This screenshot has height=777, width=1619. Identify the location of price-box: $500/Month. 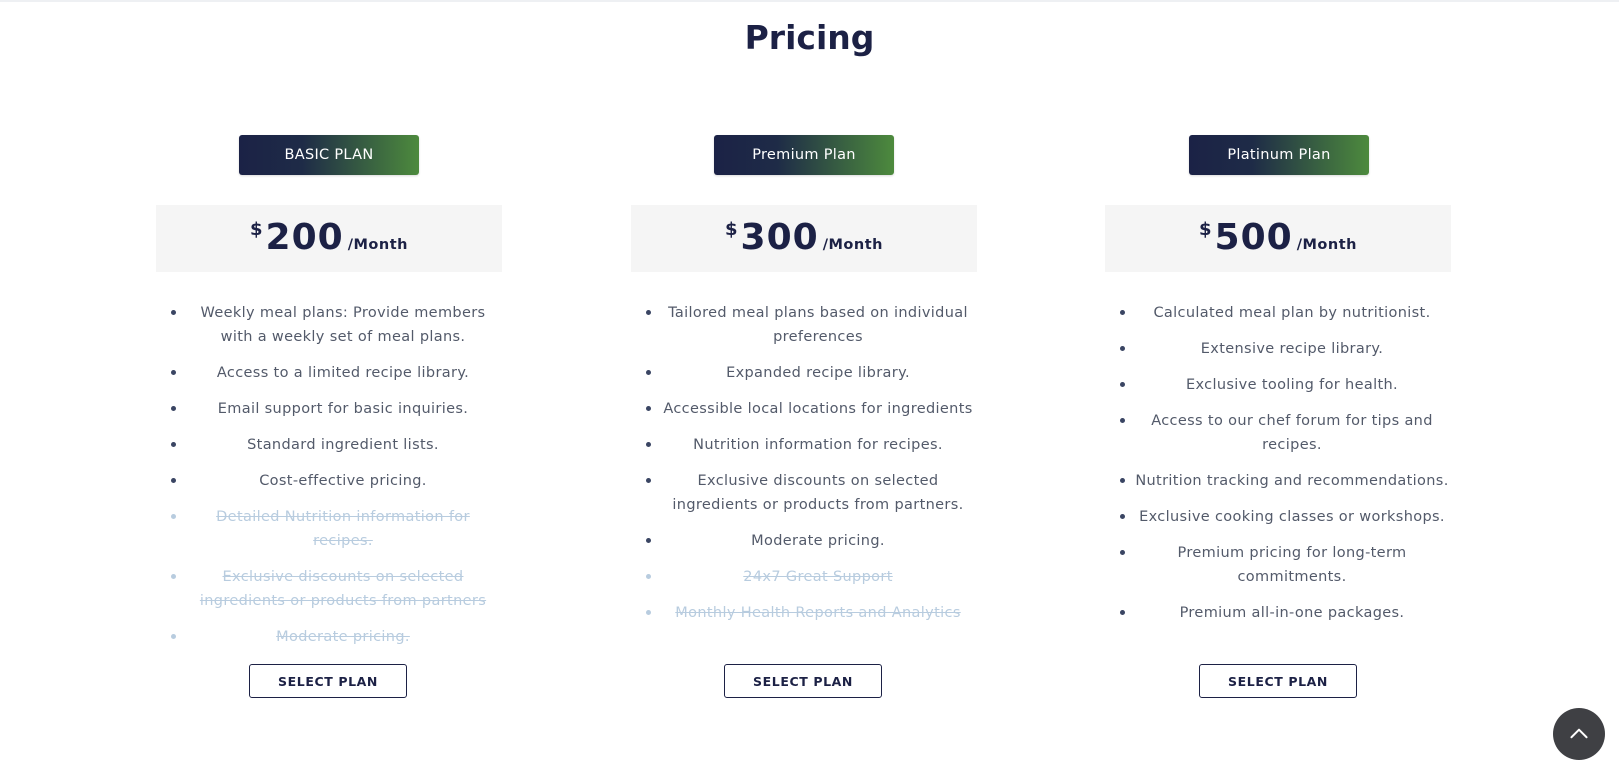
(1278, 238).